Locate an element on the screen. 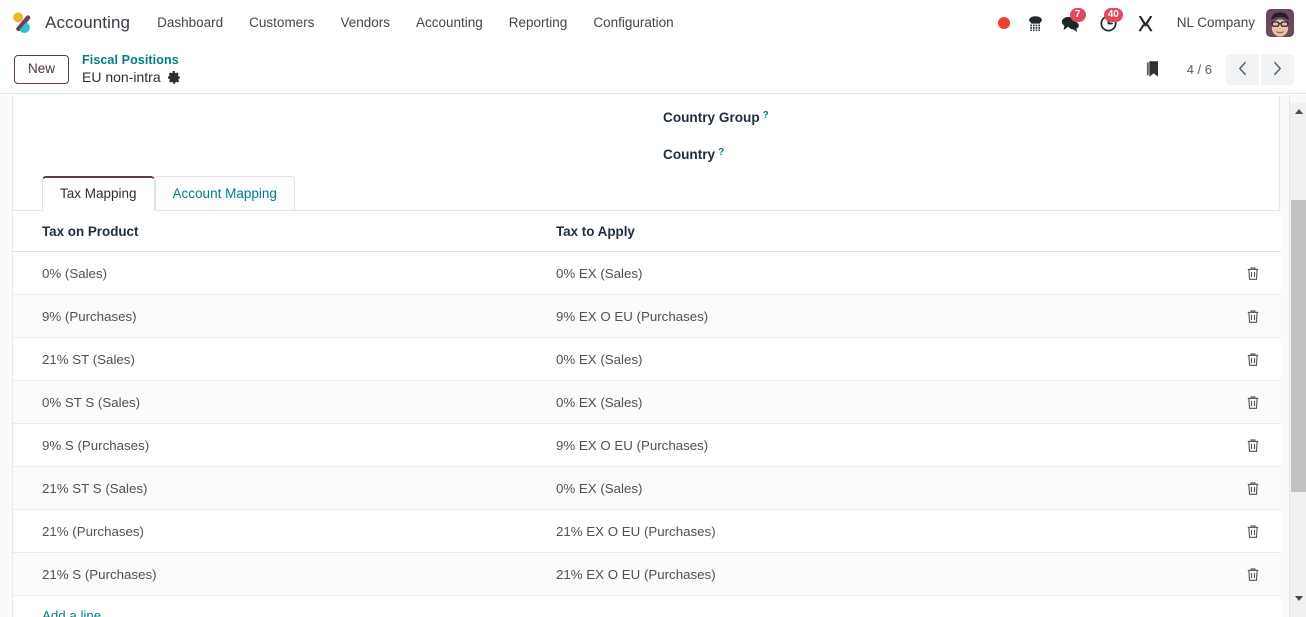 This screenshot has height=617, width=1306. add-line-cell: Add a line is located at coordinates (647, 606).